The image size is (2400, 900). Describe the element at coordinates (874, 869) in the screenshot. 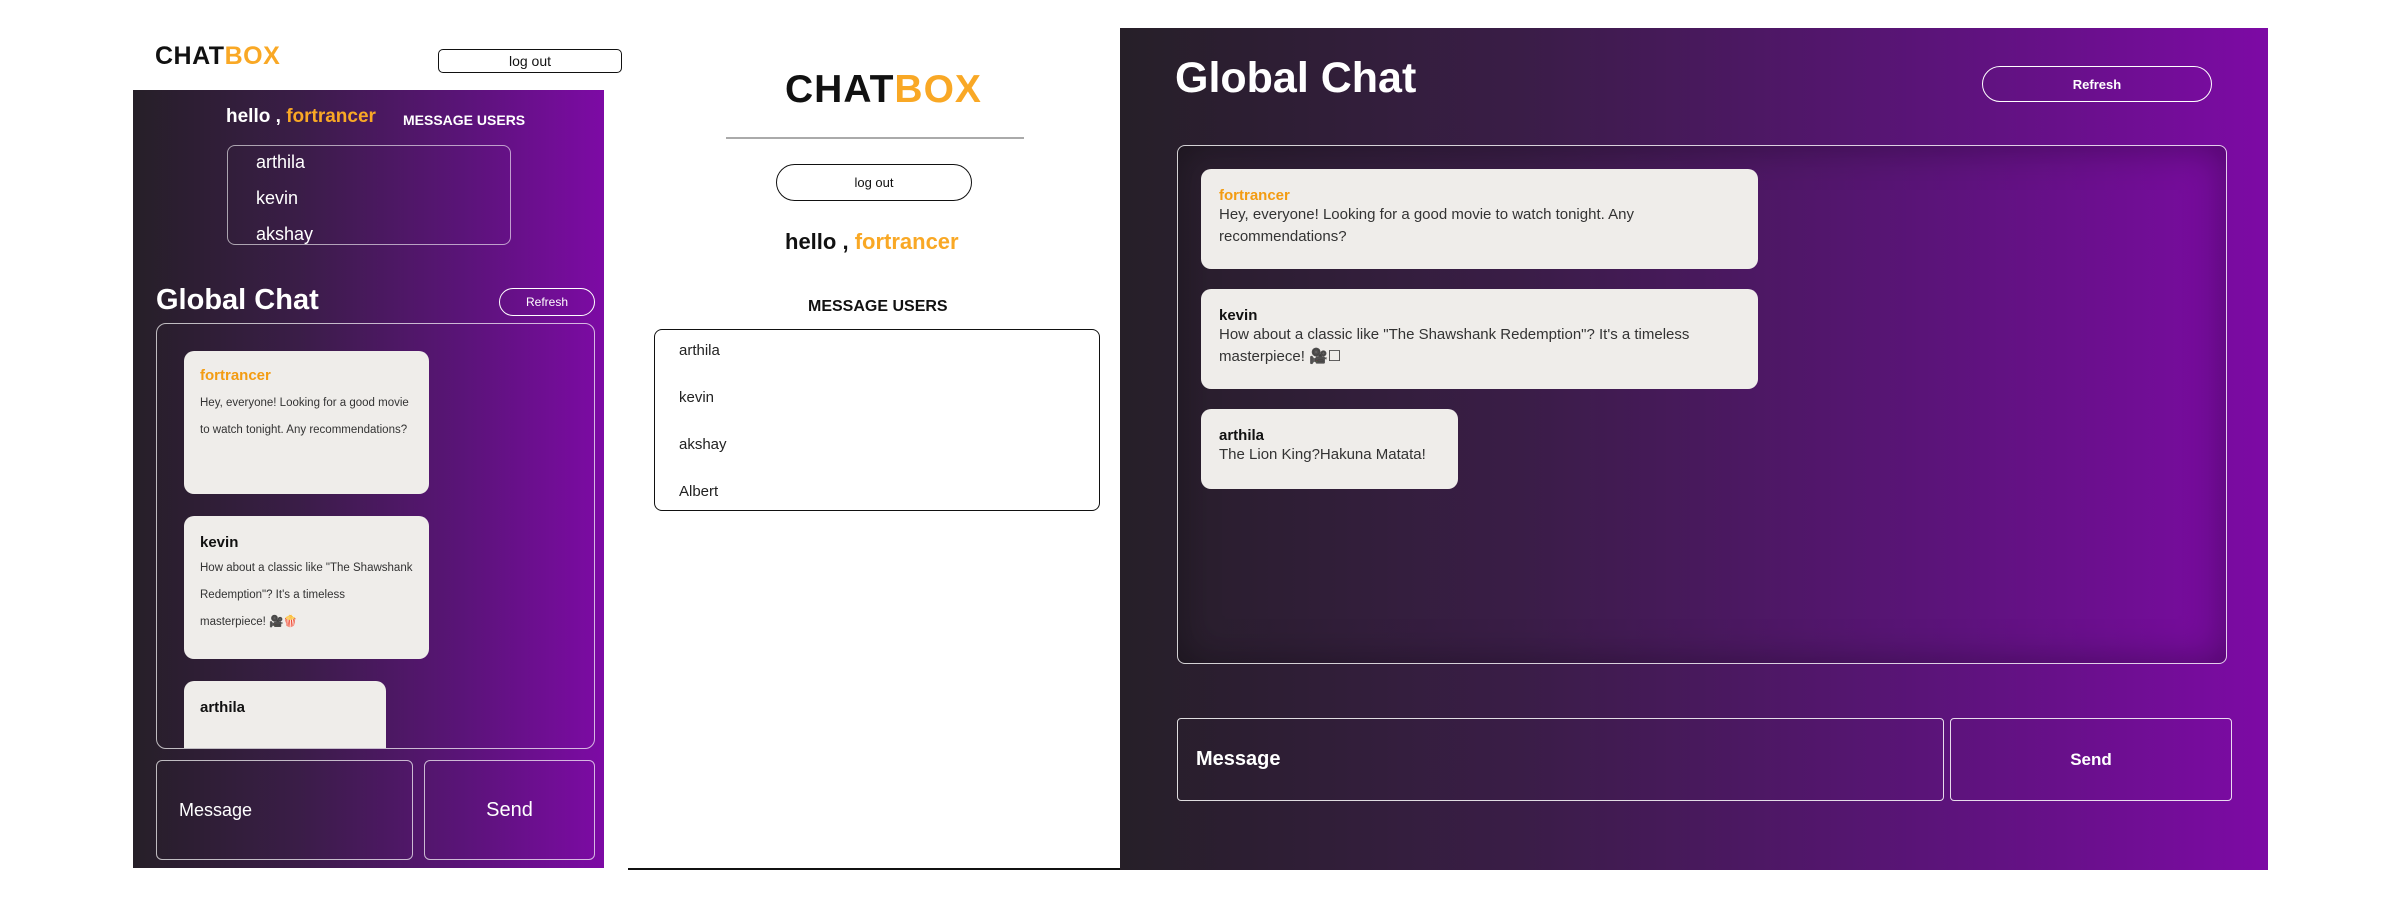

I see `bottom-border` at that location.